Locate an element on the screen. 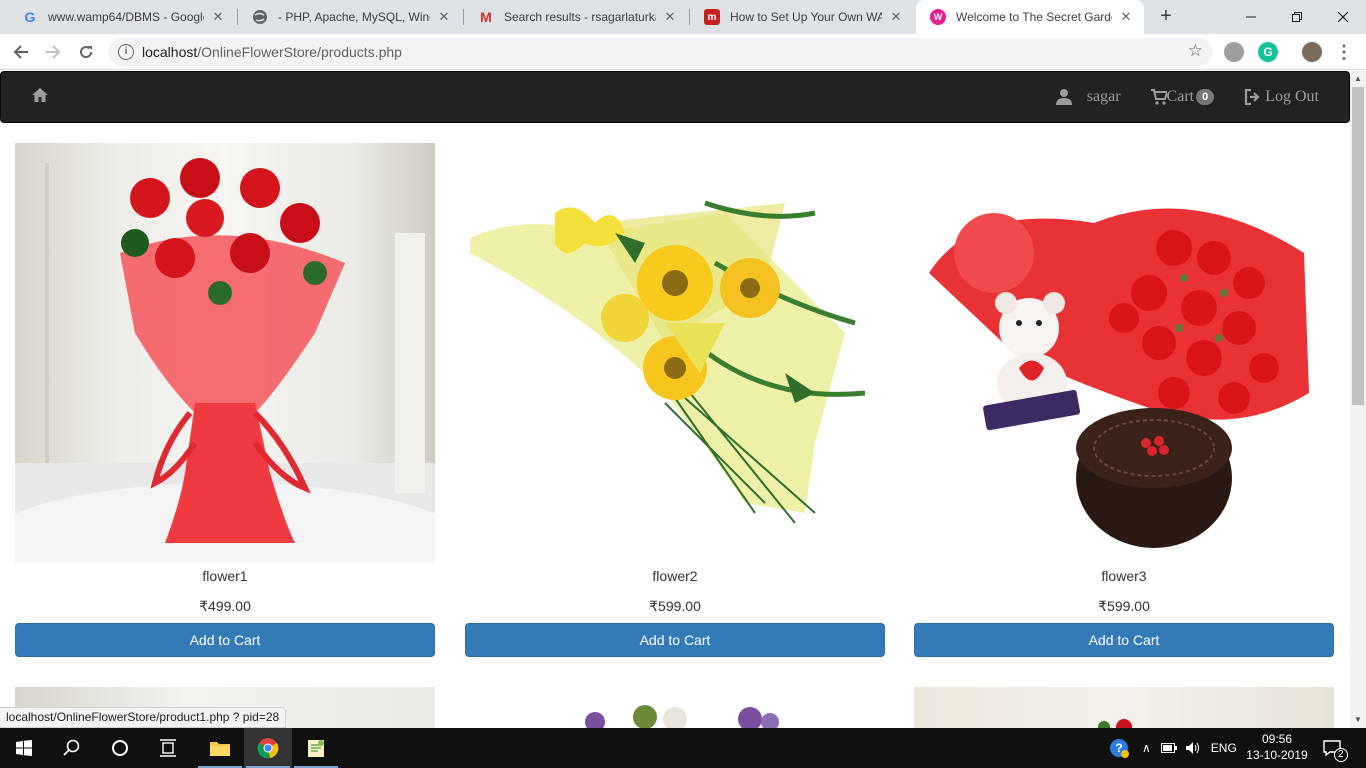 Image resolution: width=1366 pixels, height=768 pixels. forward-button is located at coordinates (53, 52).